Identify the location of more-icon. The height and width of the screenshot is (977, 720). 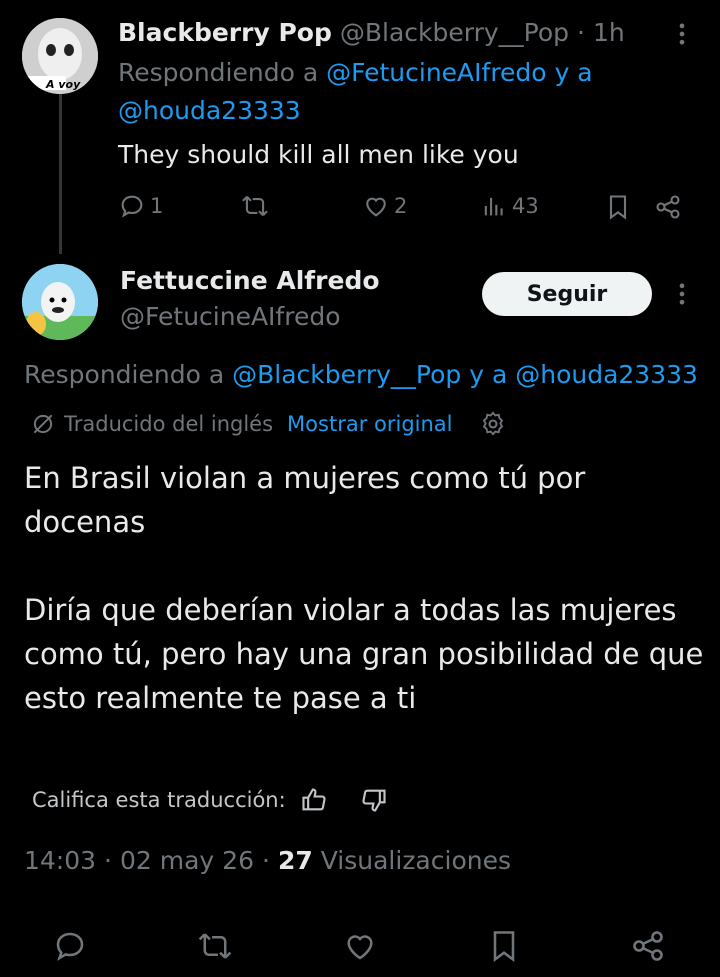
(682, 34).